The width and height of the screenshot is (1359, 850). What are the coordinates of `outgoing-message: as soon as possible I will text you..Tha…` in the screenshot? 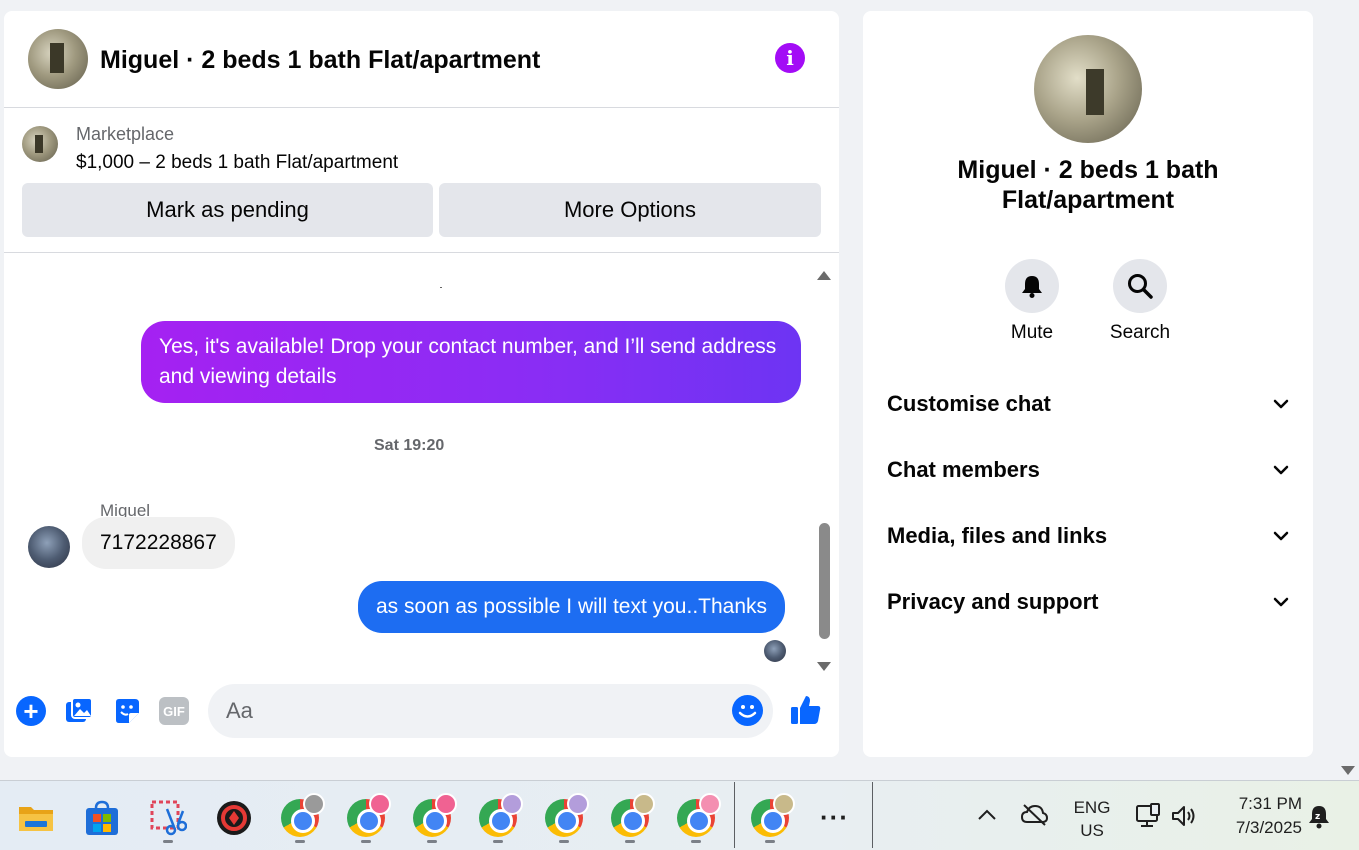 It's located at (572, 607).